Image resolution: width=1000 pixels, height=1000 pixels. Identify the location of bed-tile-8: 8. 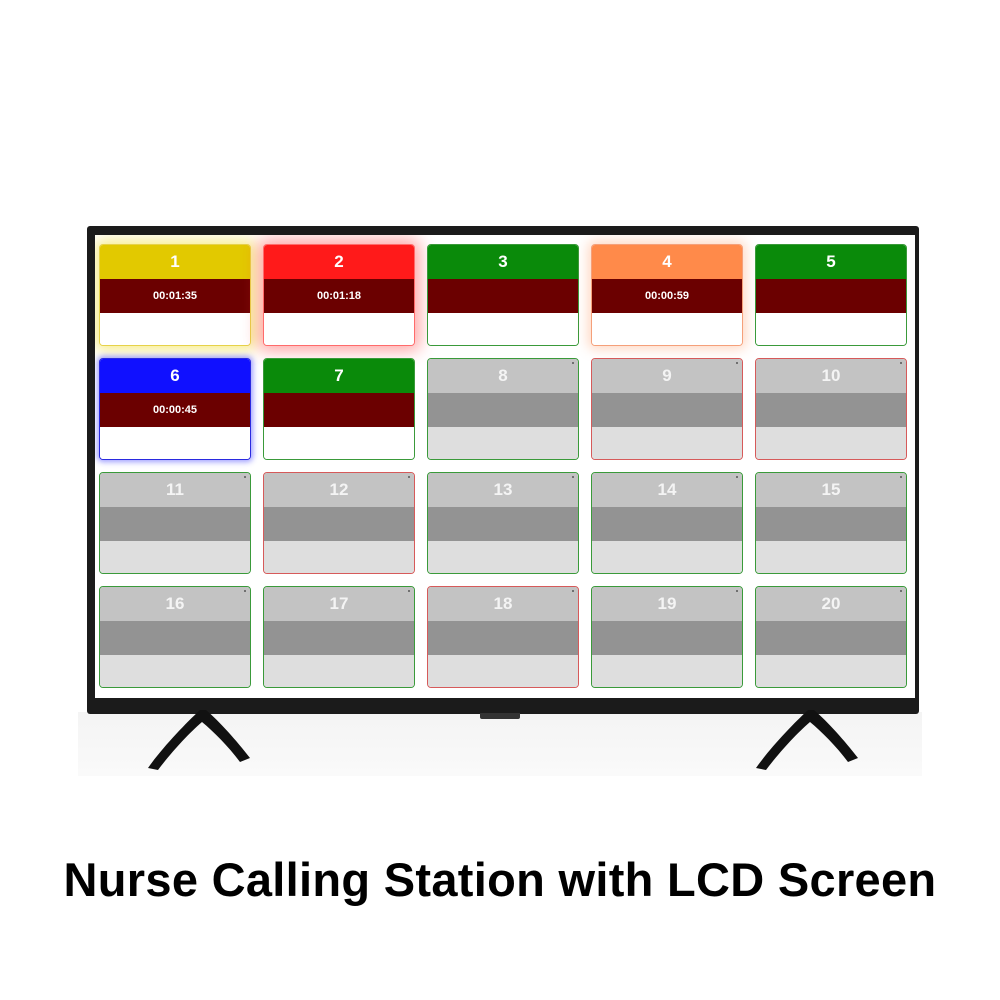
(503, 409).